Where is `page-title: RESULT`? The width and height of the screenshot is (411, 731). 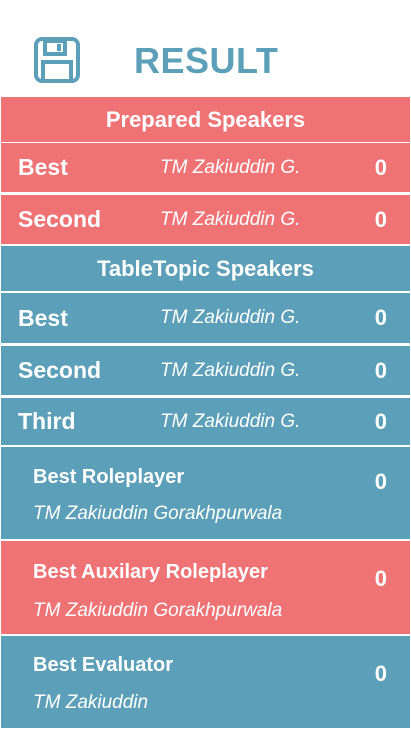 page-title: RESULT is located at coordinates (206, 60).